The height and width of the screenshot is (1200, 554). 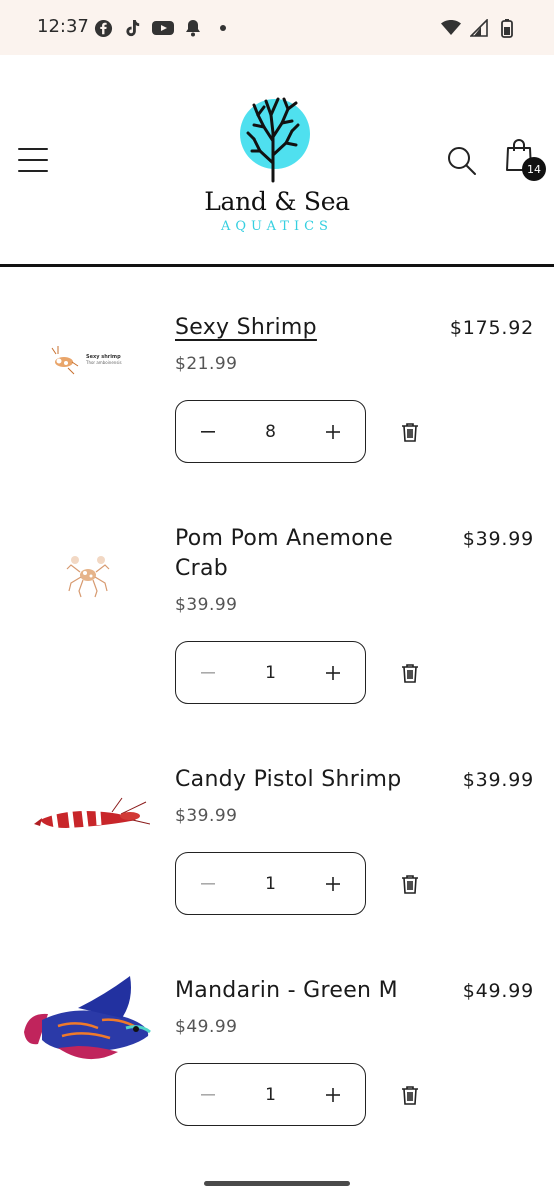 I want to click on quantity-stepper: 8, so click(x=270, y=431).